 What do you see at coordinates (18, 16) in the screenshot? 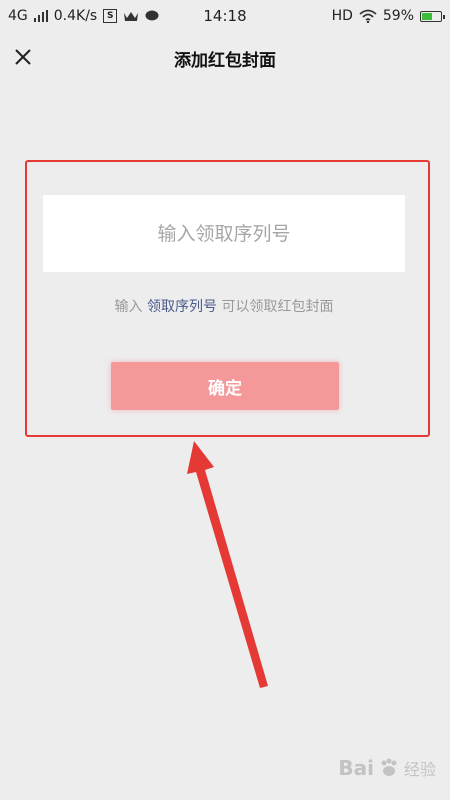
I see `network-type: 4G` at bounding box center [18, 16].